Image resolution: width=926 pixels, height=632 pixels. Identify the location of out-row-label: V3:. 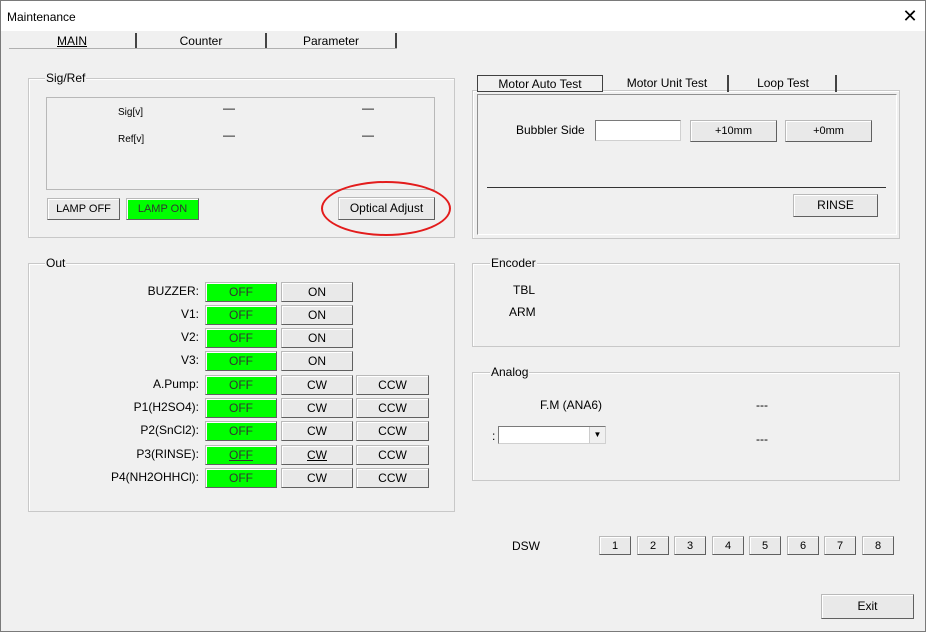
(189, 360).